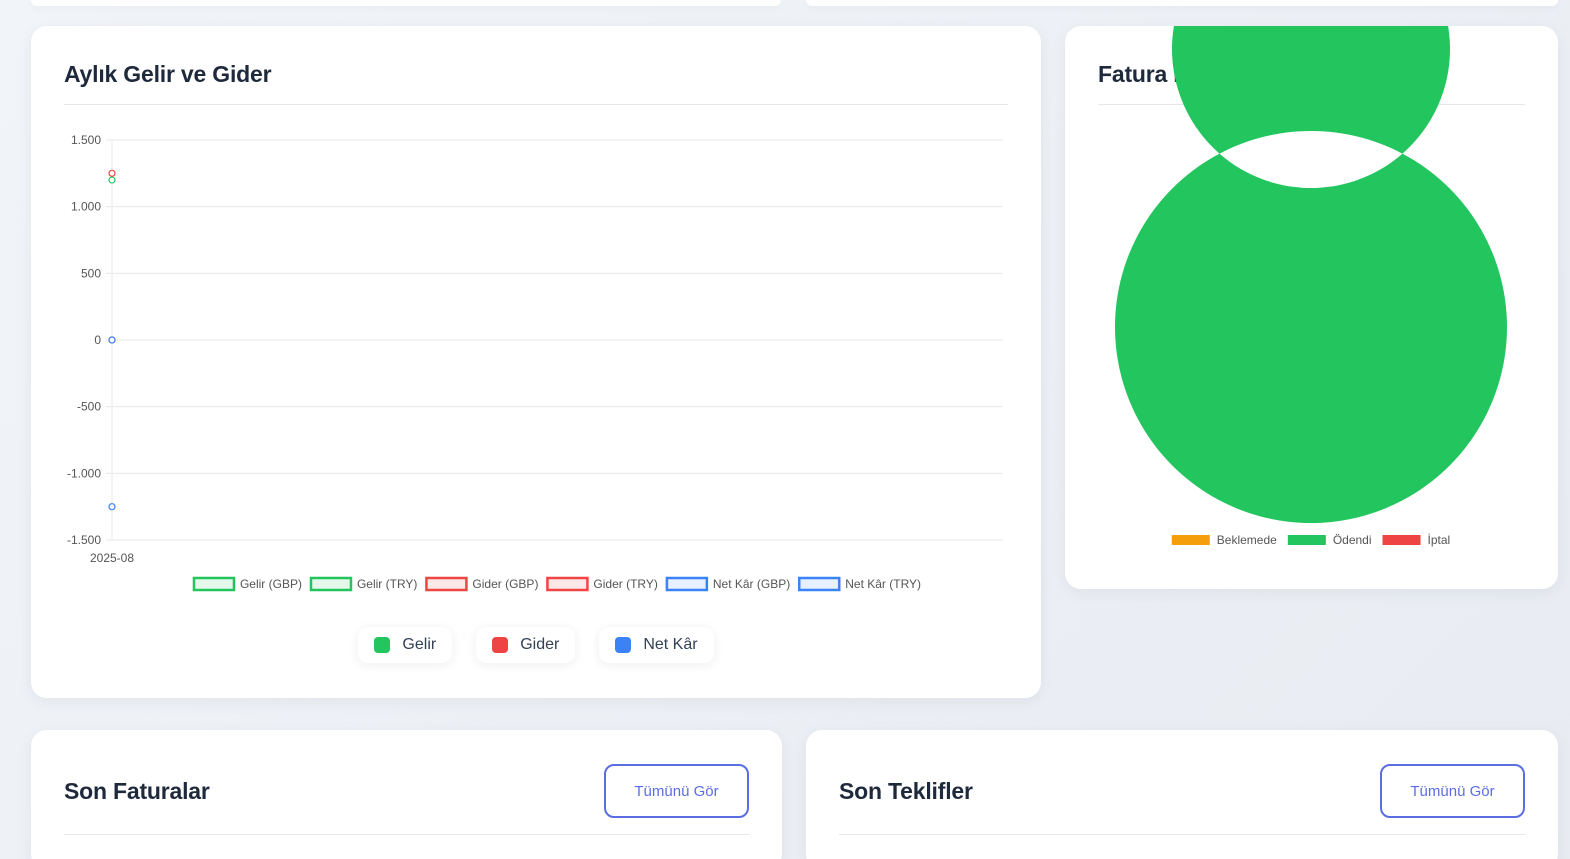 This screenshot has height=859, width=1570. I want to click on y-tick-label: 500, so click(91, 273).